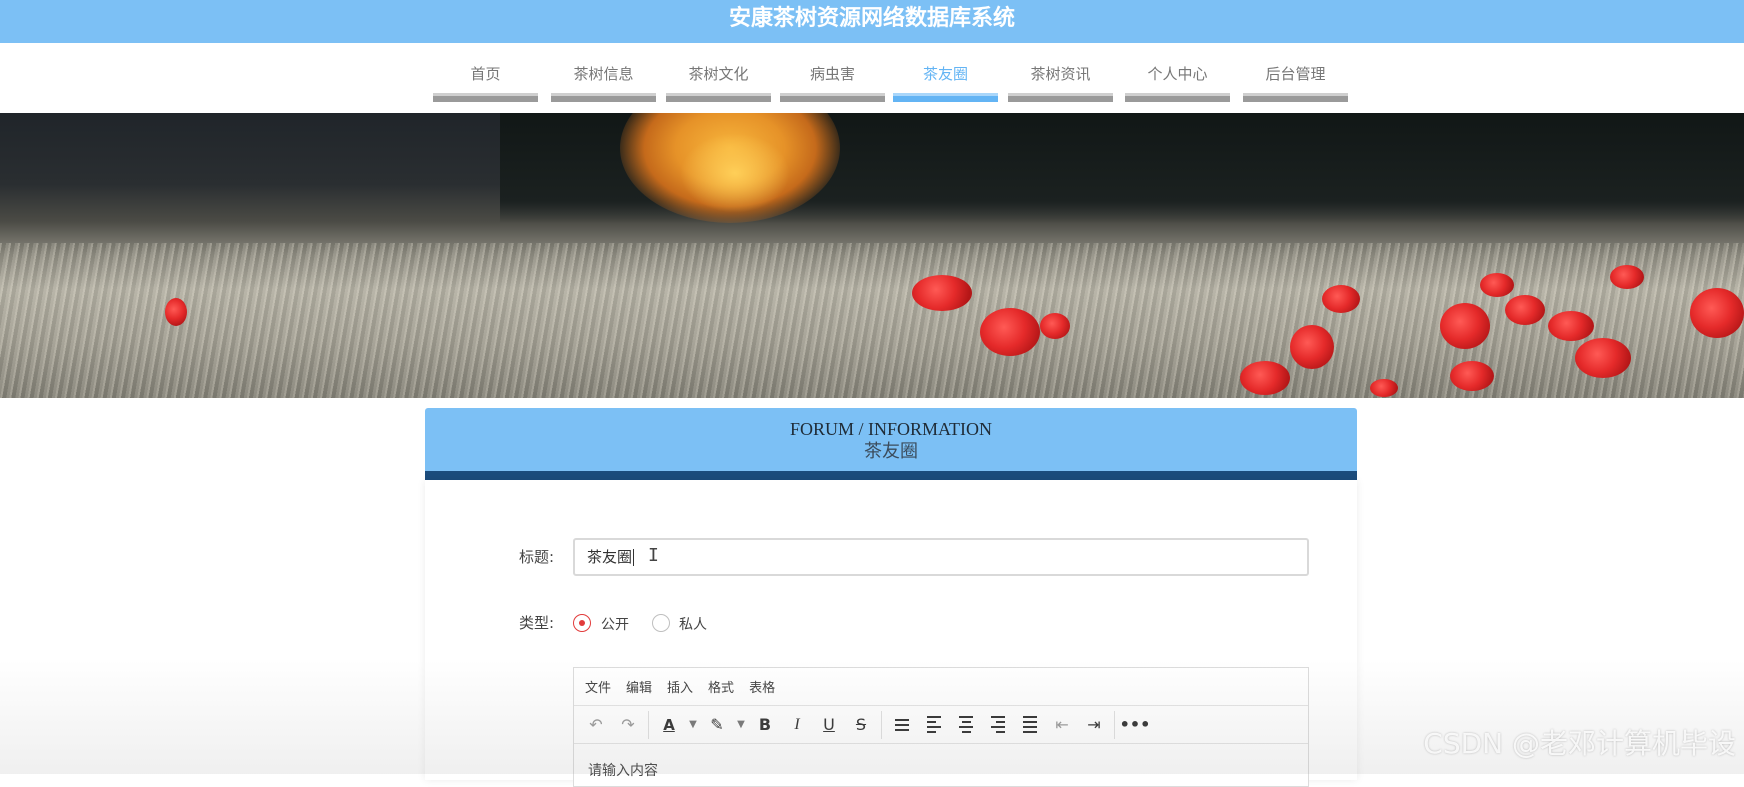  I want to click on align-right-glyph, so click(998, 724).